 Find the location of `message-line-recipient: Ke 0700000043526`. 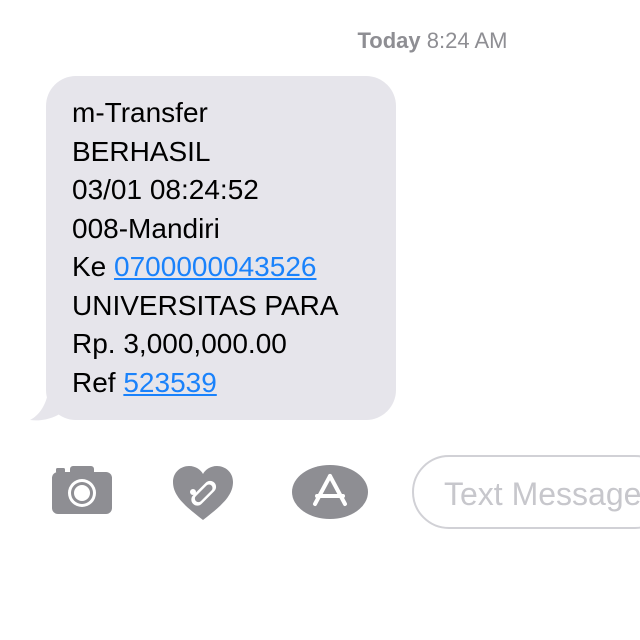

message-line-recipient: Ke 0700000043526 is located at coordinates (234, 267).